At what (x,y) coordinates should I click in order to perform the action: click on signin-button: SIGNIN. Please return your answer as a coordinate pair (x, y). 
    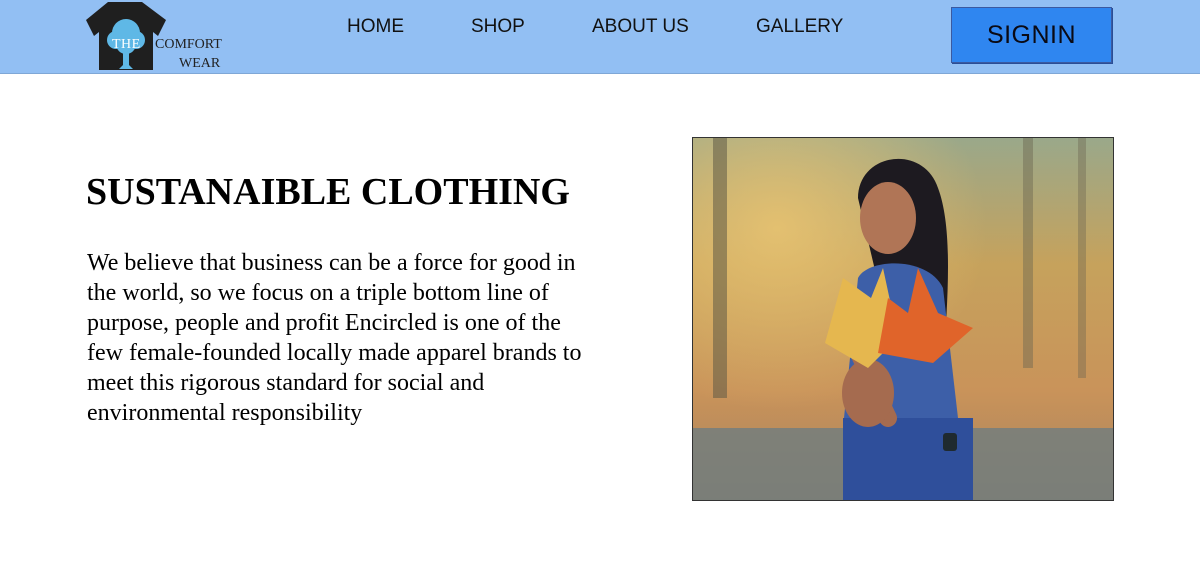
    Looking at the image, I should click on (1031, 35).